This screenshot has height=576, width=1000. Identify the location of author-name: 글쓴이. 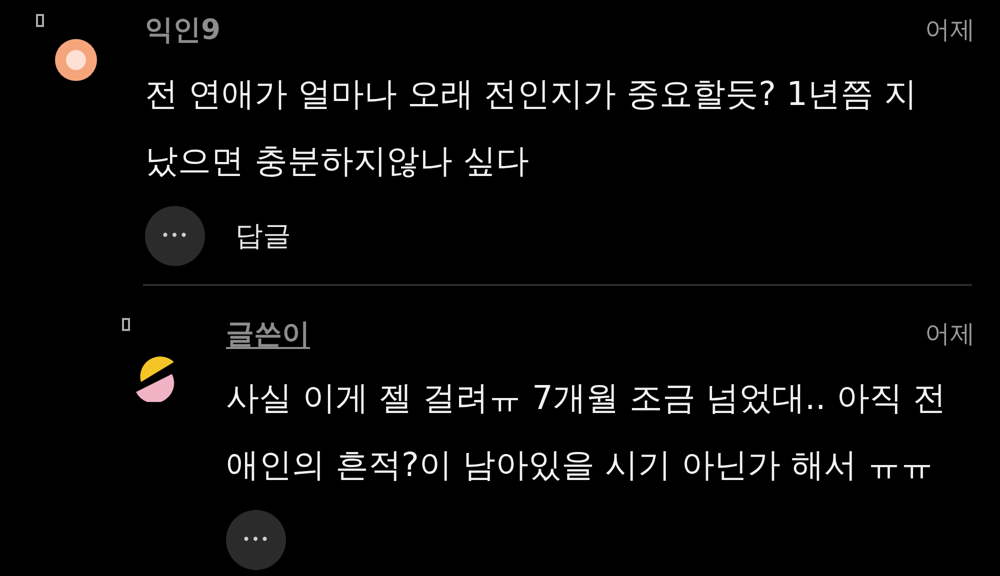
(268, 334).